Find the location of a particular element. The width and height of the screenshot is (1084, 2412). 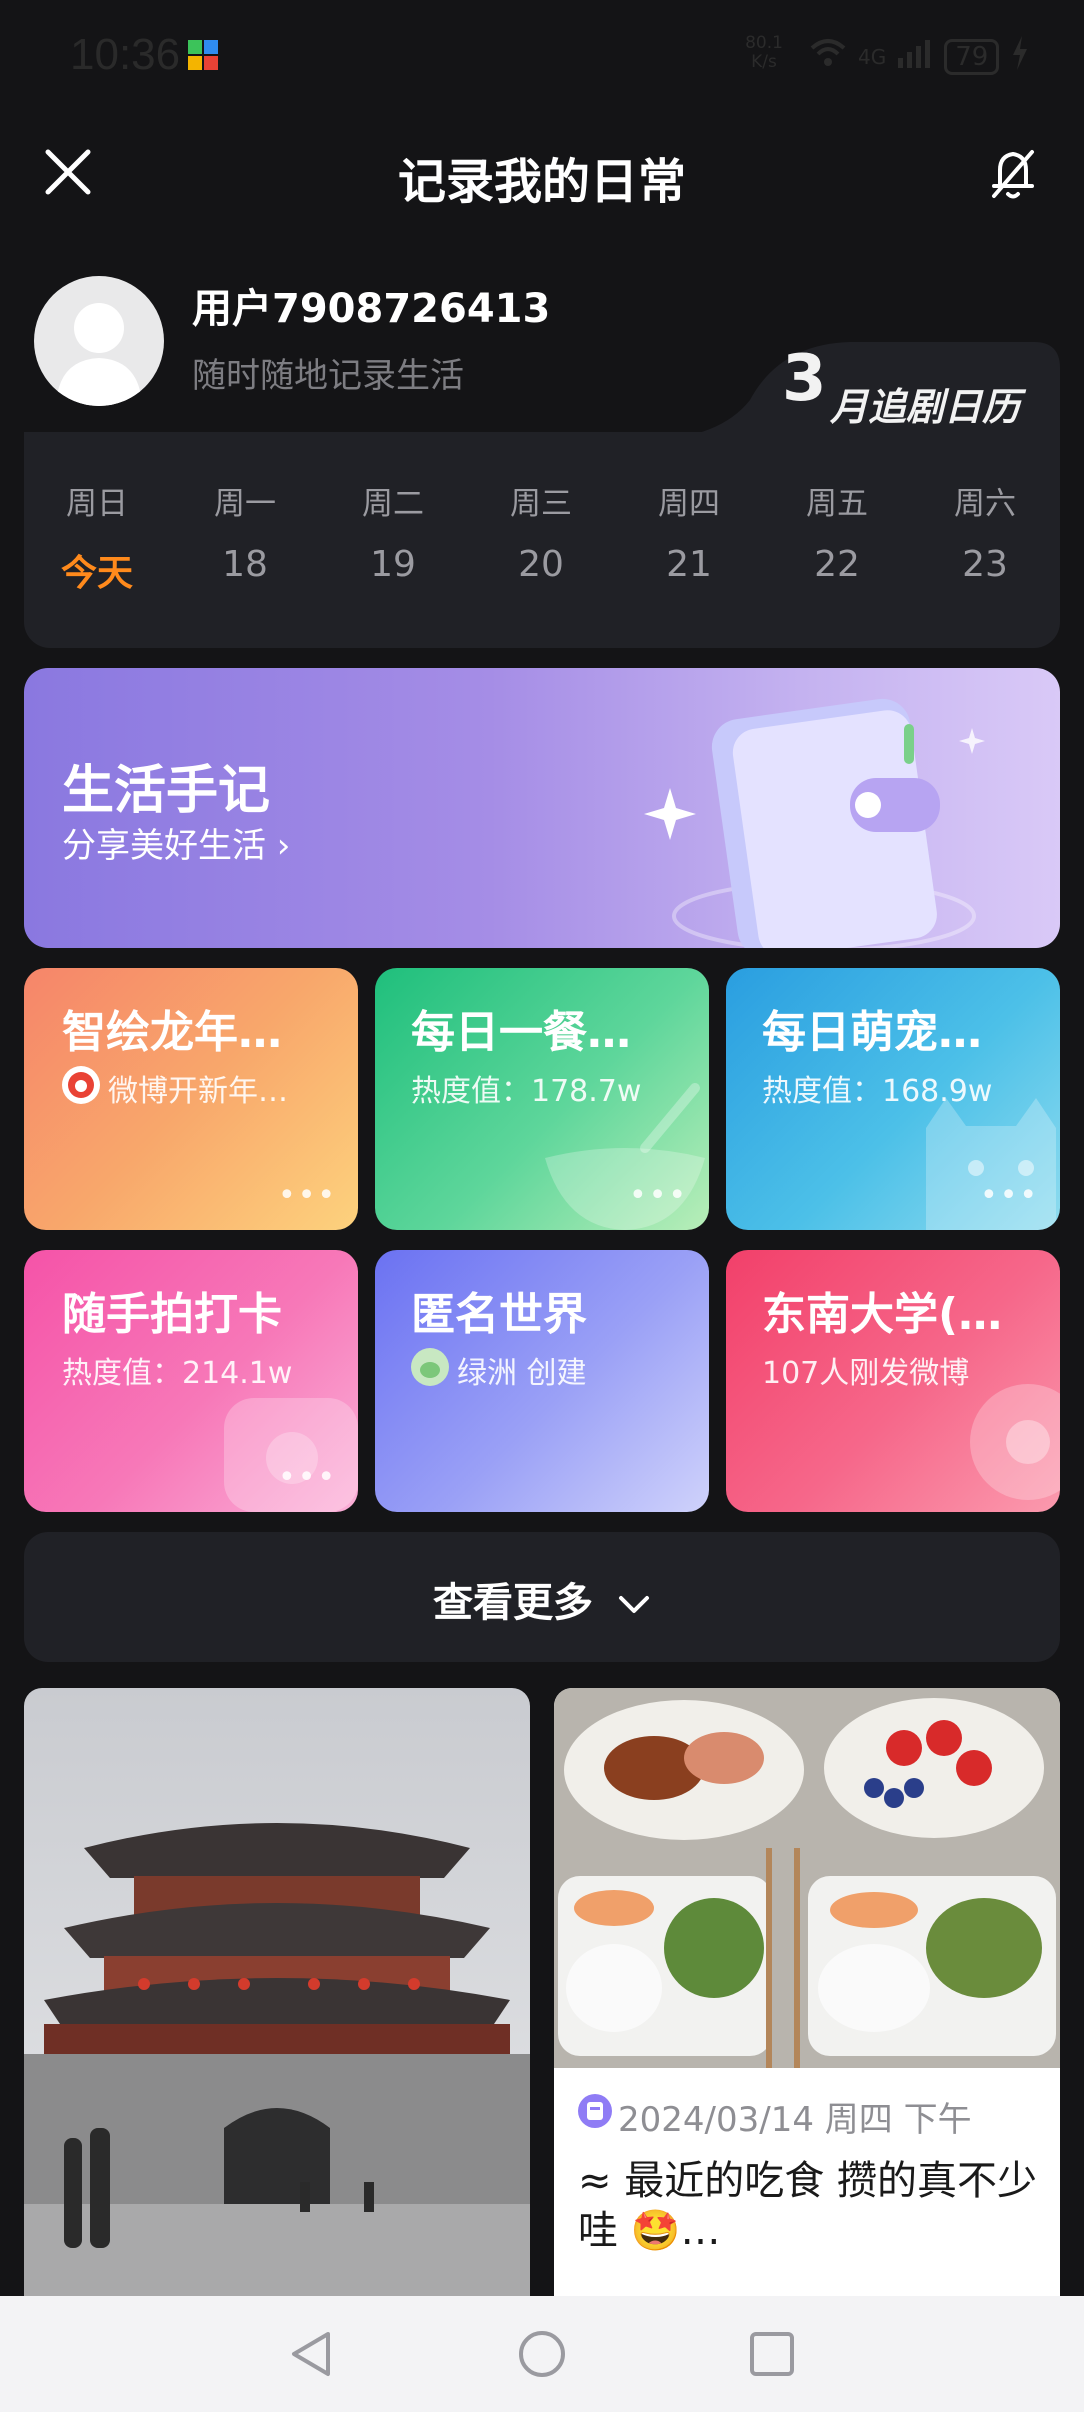

topic-card: 智绘龙年… 微博开新年… ••• is located at coordinates (191, 1099).